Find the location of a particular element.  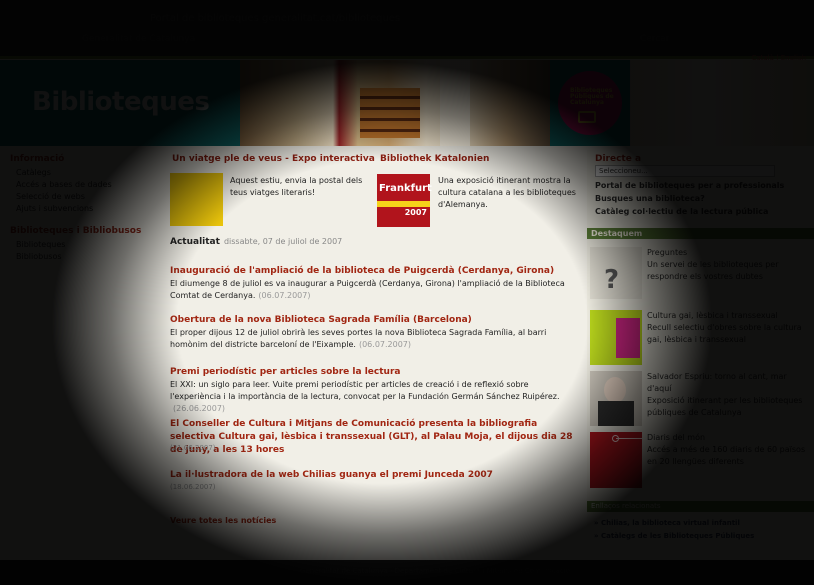

news-header-date: dissabte, 07 de juliol de 2007 is located at coordinates (283, 241).